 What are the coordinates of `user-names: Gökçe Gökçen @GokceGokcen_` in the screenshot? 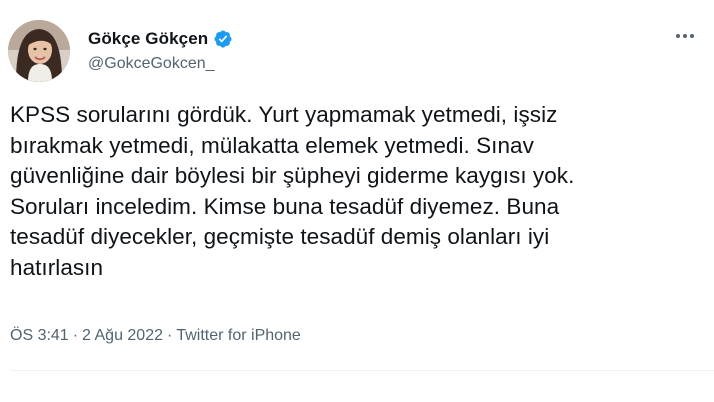 It's located at (160, 50).